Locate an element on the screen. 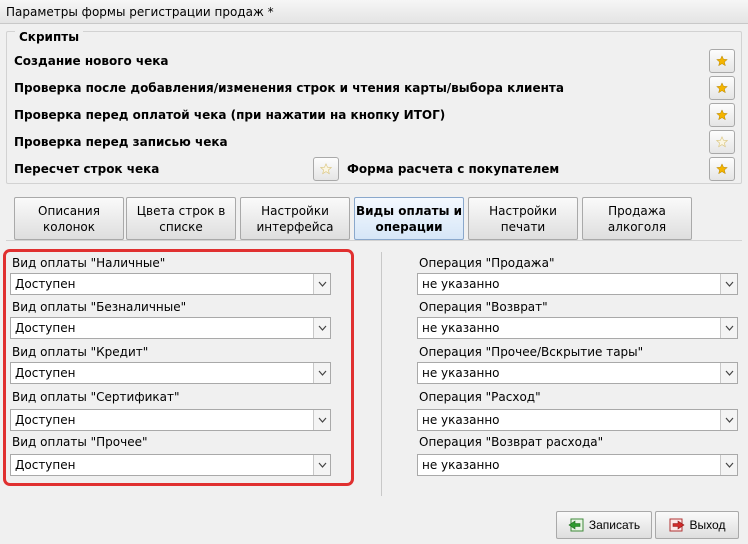  save-arrow-icon is located at coordinates (576, 525).